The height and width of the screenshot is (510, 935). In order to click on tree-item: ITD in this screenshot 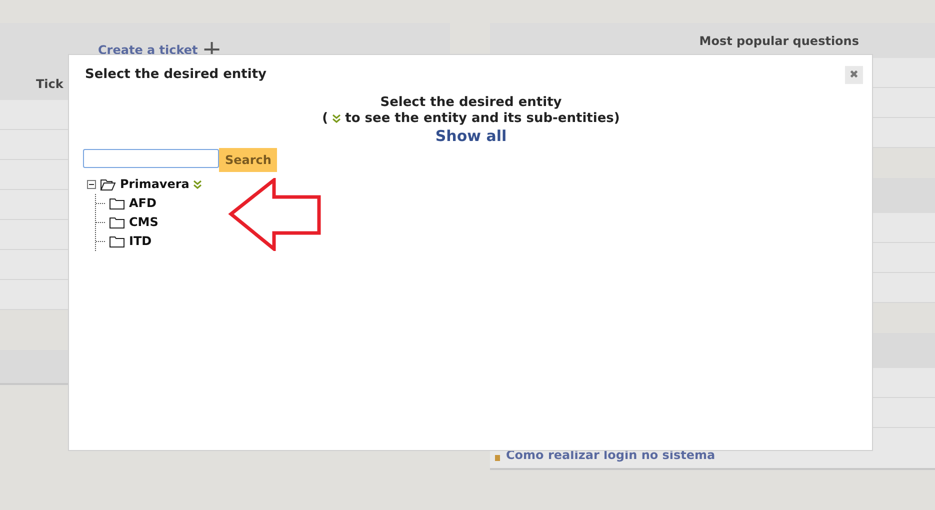, I will do `click(140, 241)`.